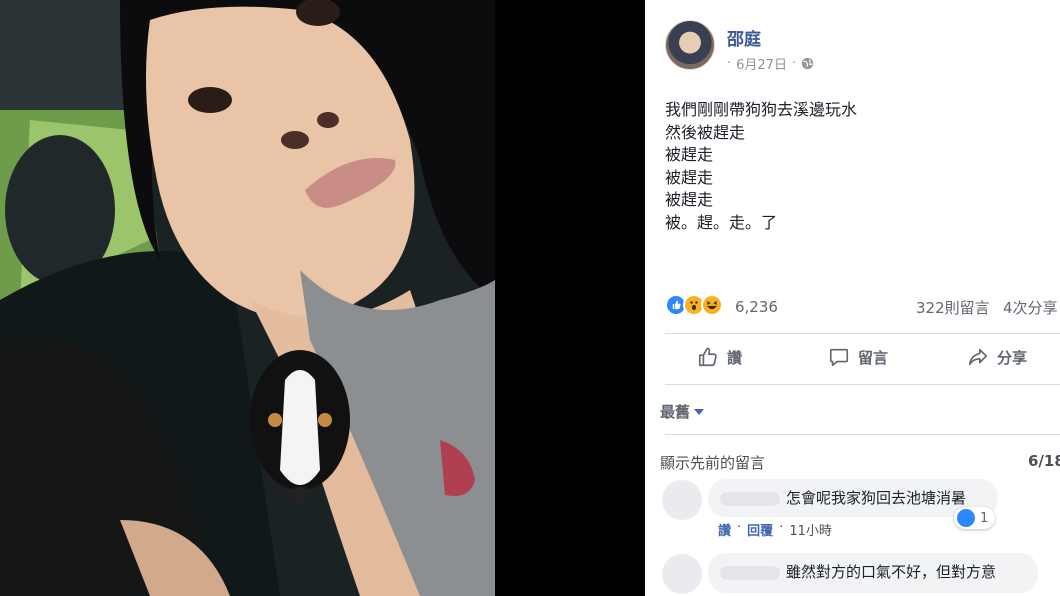  I want to click on share-icon, so click(978, 357).